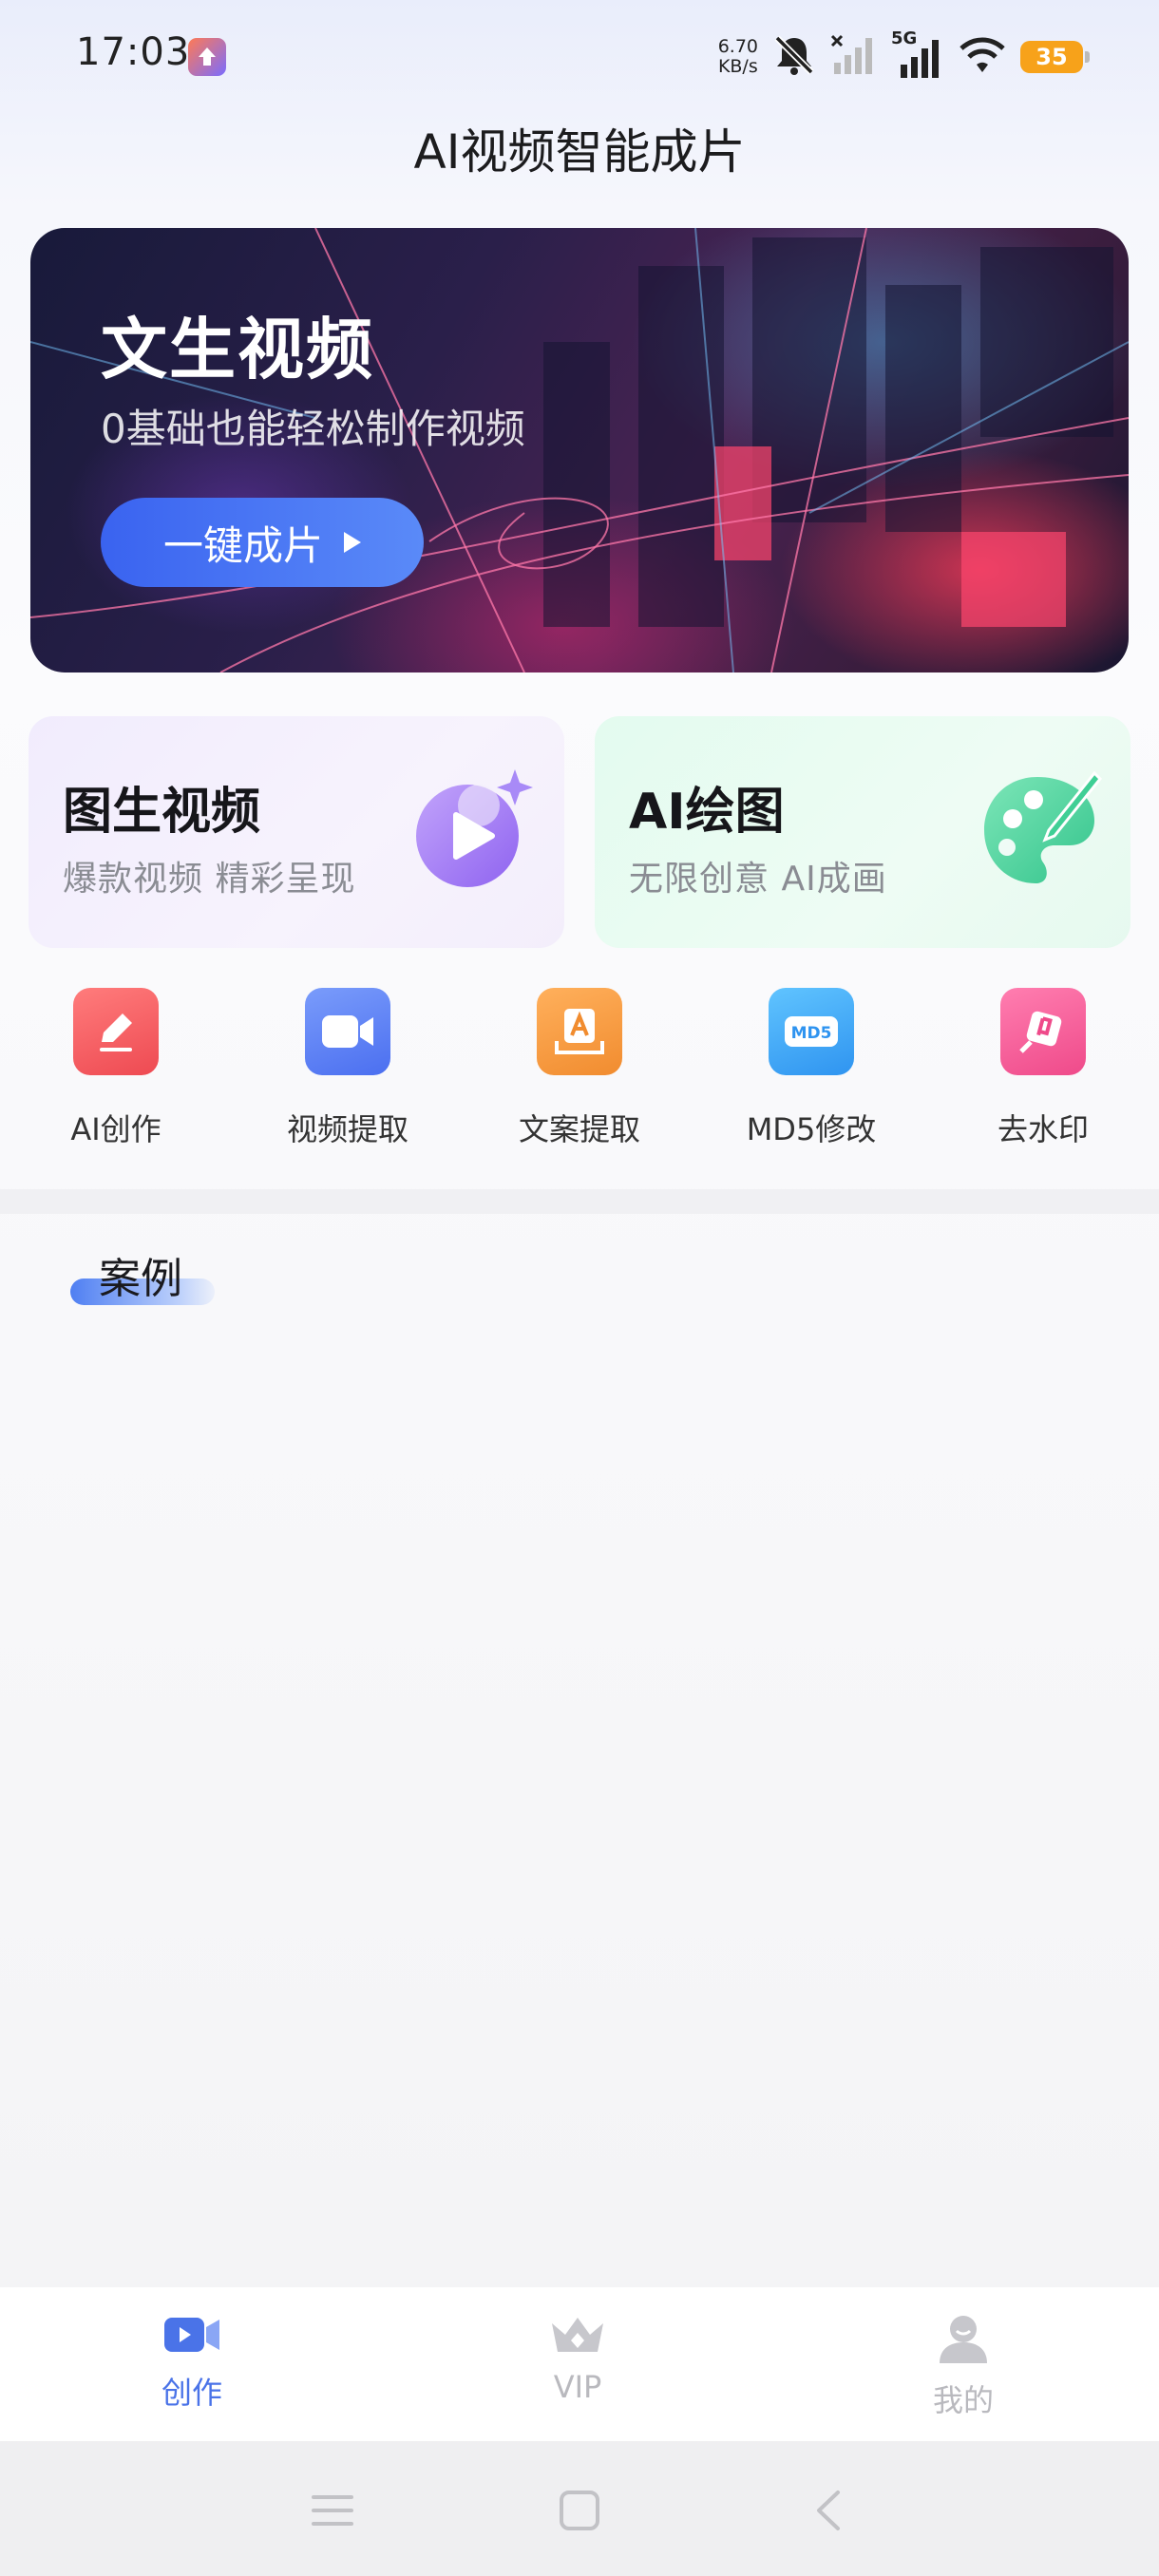 This screenshot has width=1159, height=2576. What do you see at coordinates (207, 57) in the screenshot?
I see `notification-upload-icon` at bounding box center [207, 57].